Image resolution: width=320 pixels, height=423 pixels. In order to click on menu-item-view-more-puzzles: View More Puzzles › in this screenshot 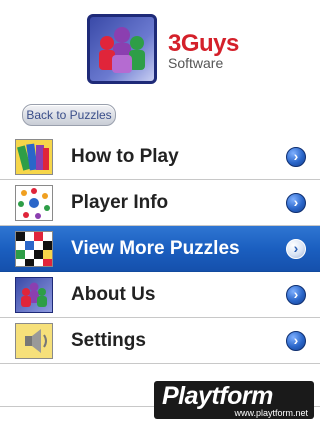, I will do `click(160, 249)`.